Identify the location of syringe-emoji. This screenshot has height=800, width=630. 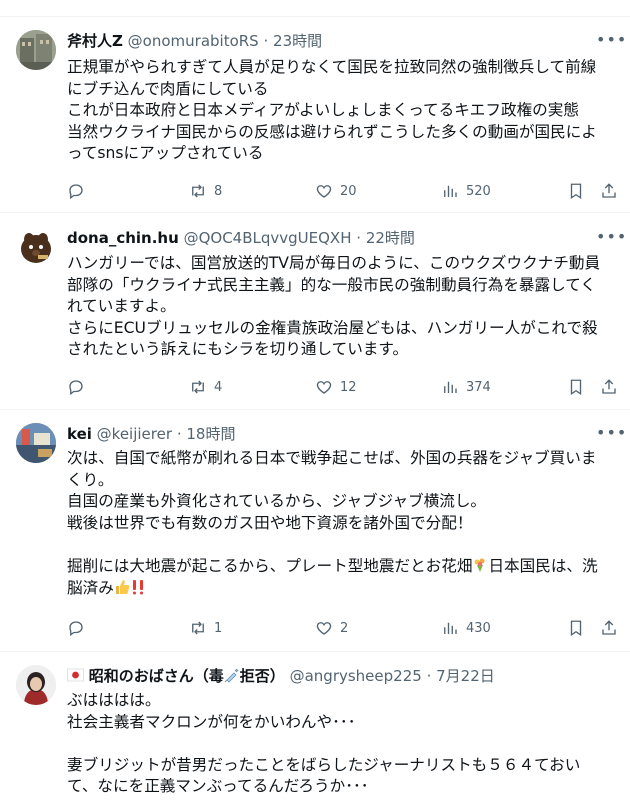
(231, 675).